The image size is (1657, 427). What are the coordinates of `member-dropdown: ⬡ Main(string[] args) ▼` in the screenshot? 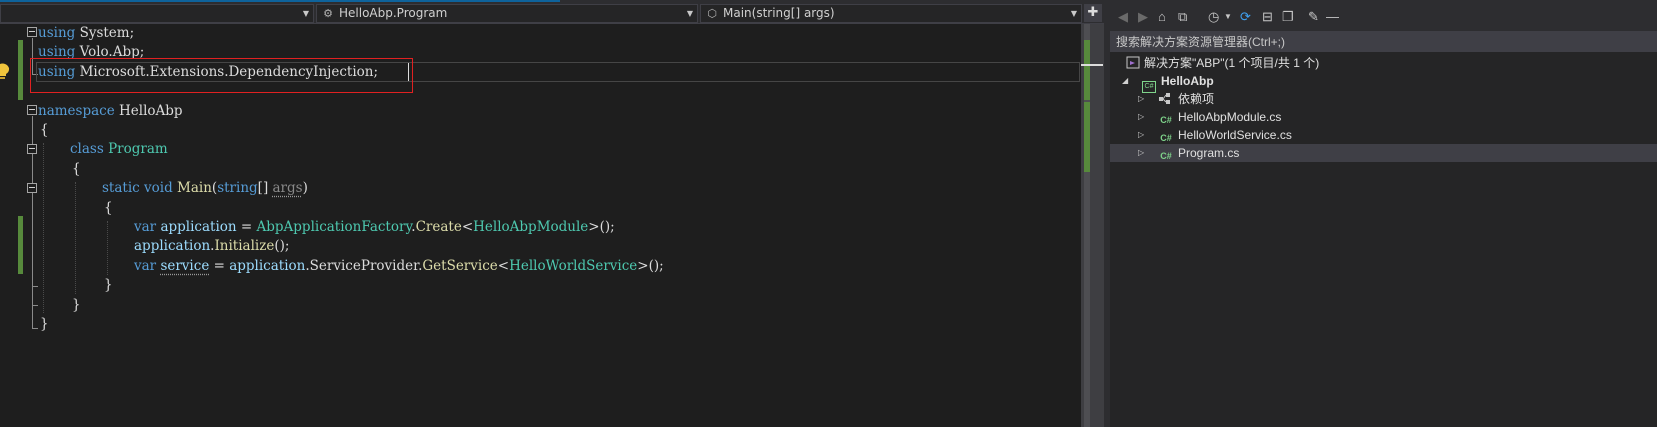 It's located at (891, 13).